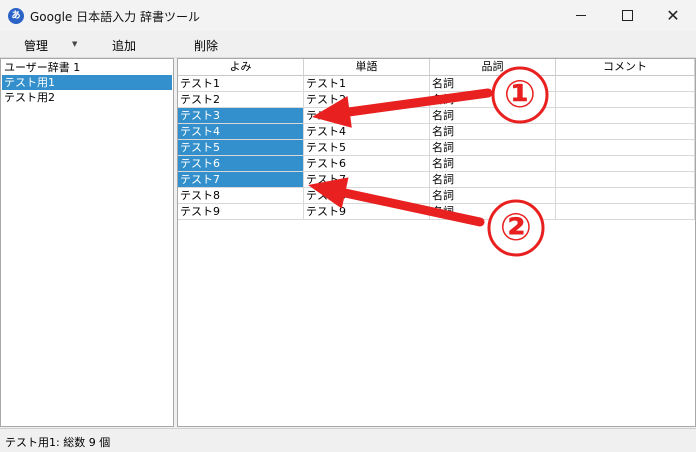 The height and width of the screenshot is (452, 696). I want to click on status-text: テスト用1: 総数 9 個, so click(58, 442).